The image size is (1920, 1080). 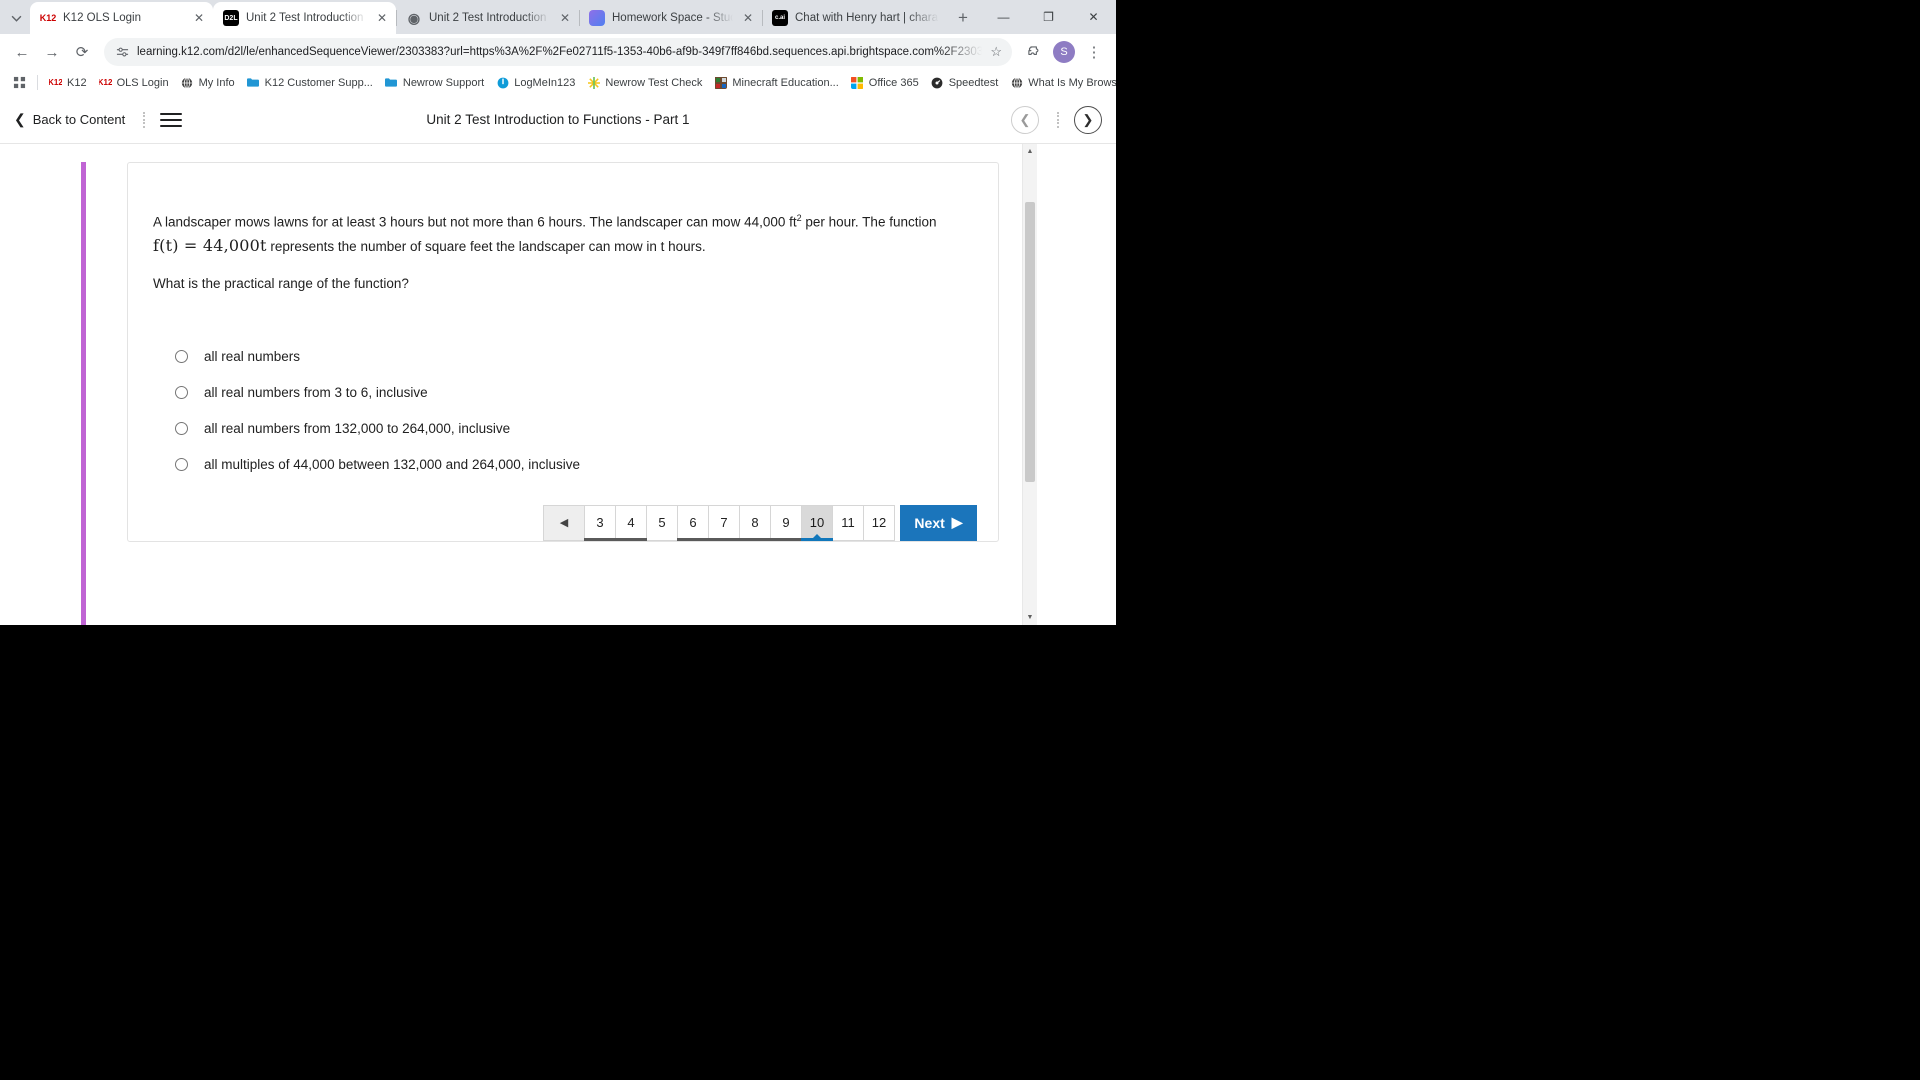 What do you see at coordinates (597, 18) in the screenshot?
I see `studyx-icon` at bounding box center [597, 18].